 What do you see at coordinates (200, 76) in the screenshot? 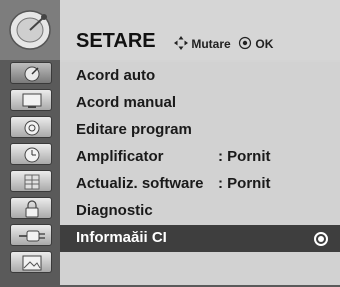
I see `menu-item-acord-auto: Acord auto` at bounding box center [200, 76].